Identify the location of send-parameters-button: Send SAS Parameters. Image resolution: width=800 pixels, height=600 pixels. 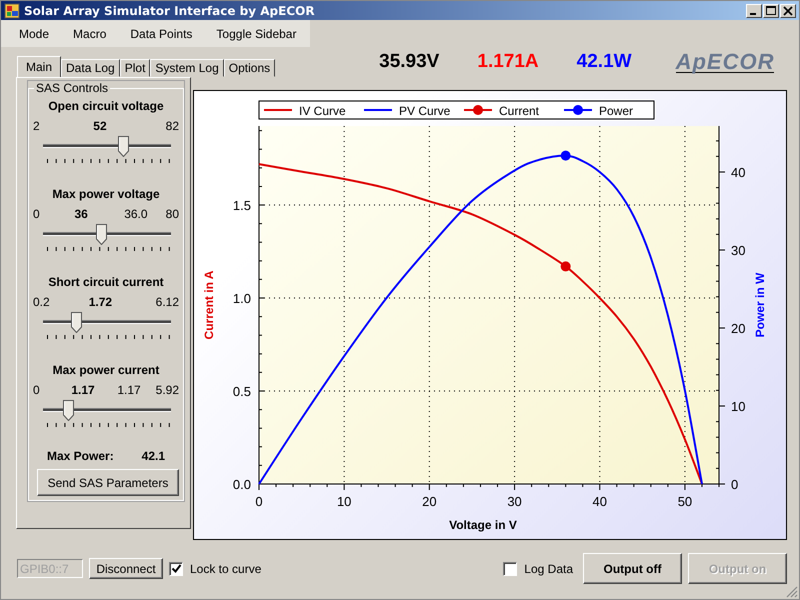
(108, 482).